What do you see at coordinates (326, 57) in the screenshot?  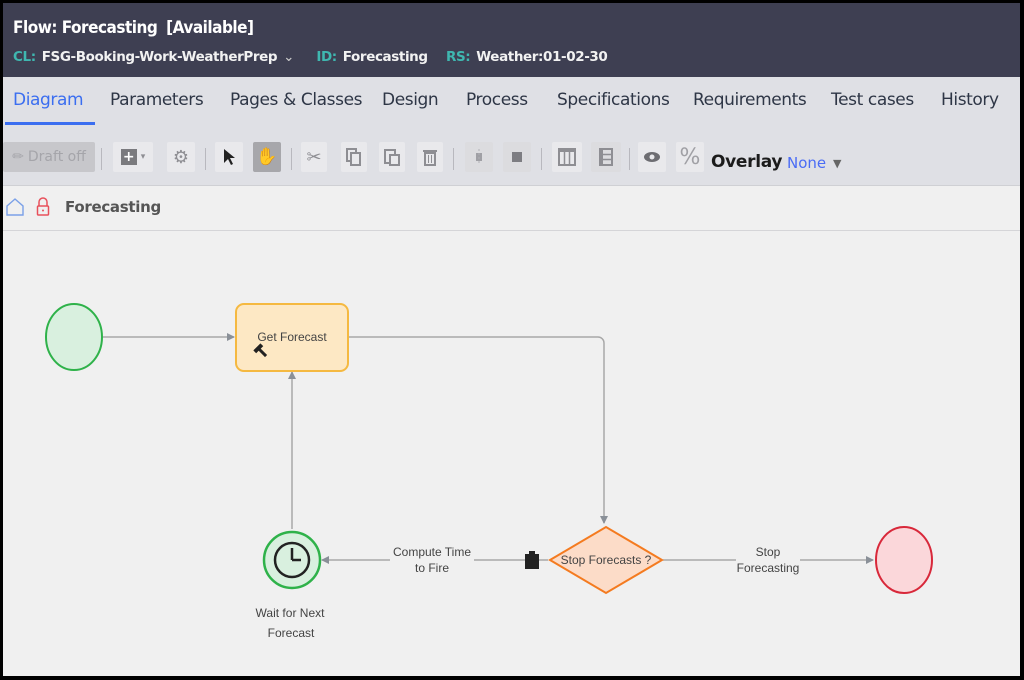 I see `id-label: ID:` at bounding box center [326, 57].